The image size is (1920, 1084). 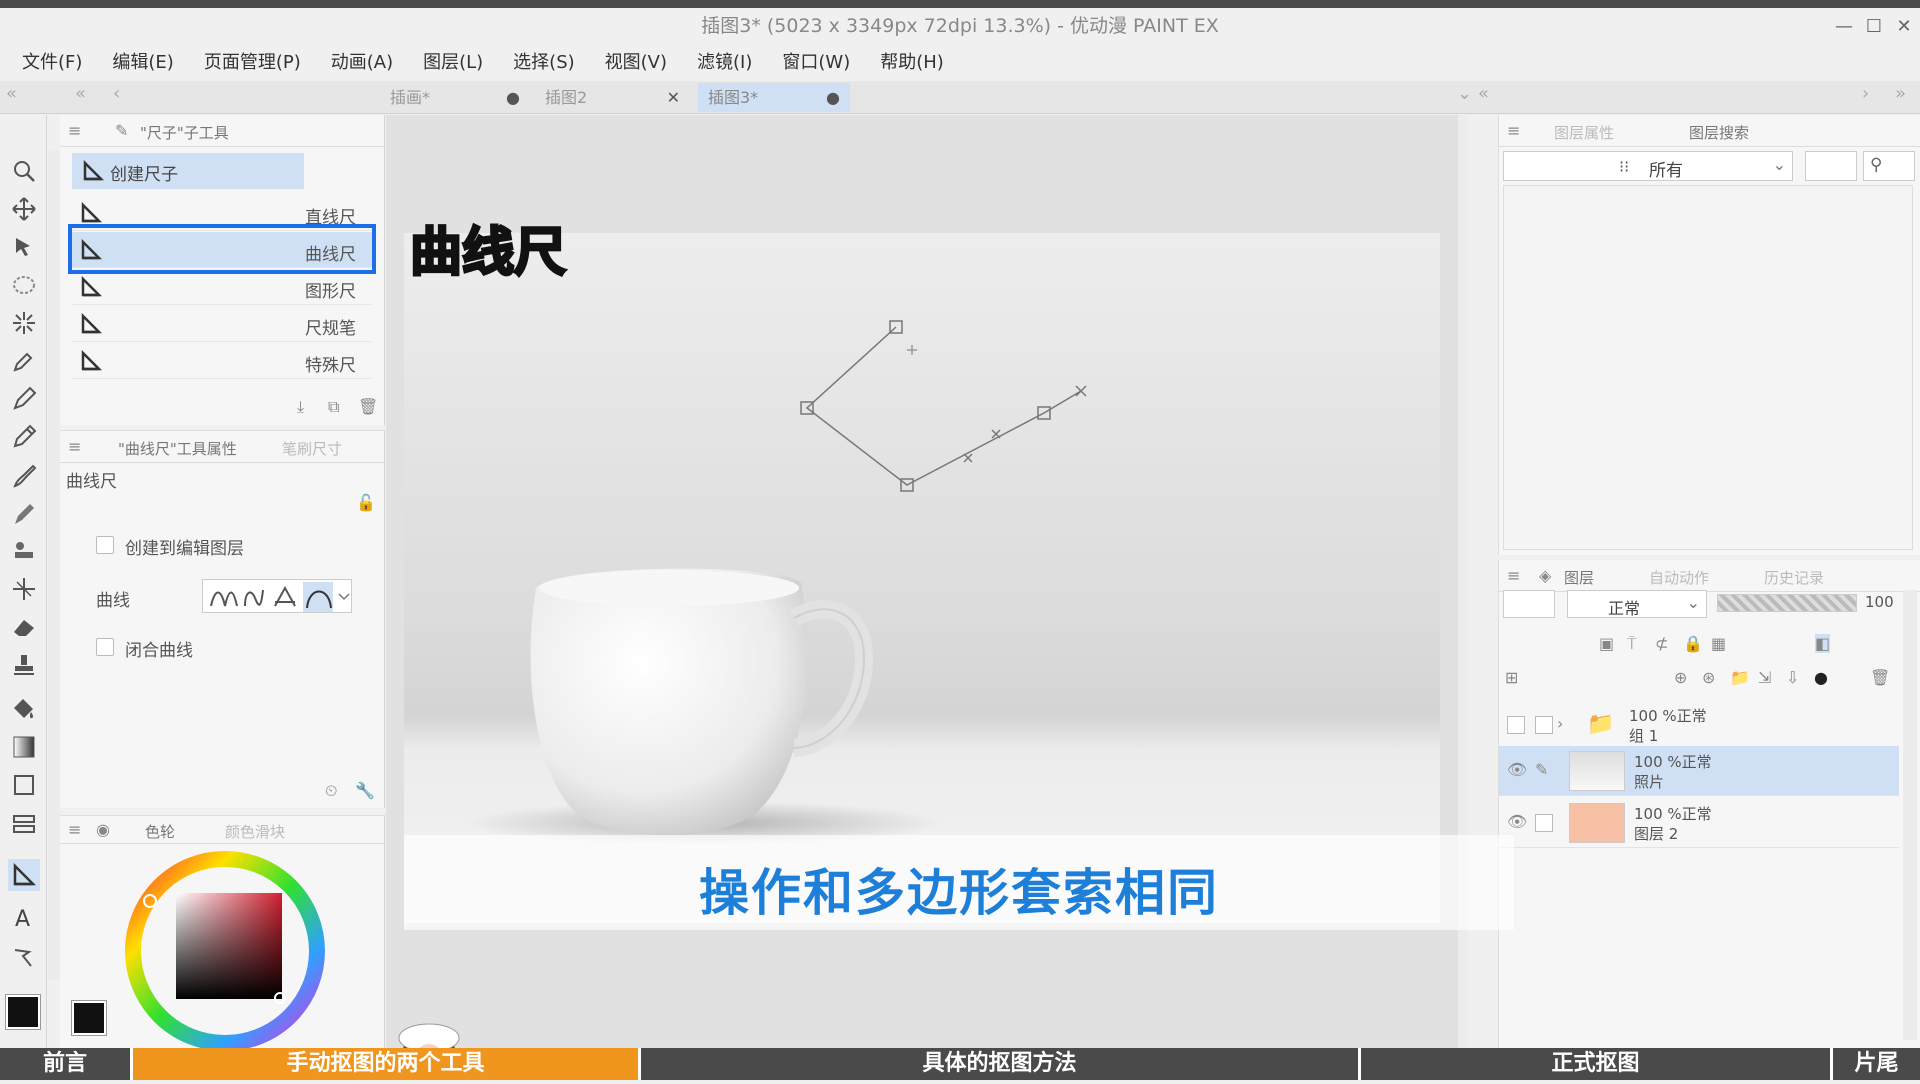 What do you see at coordinates (105, 545) in the screenshot?
I see `create-on-edit-layer-checkbox` at bounding box center [105, 545].